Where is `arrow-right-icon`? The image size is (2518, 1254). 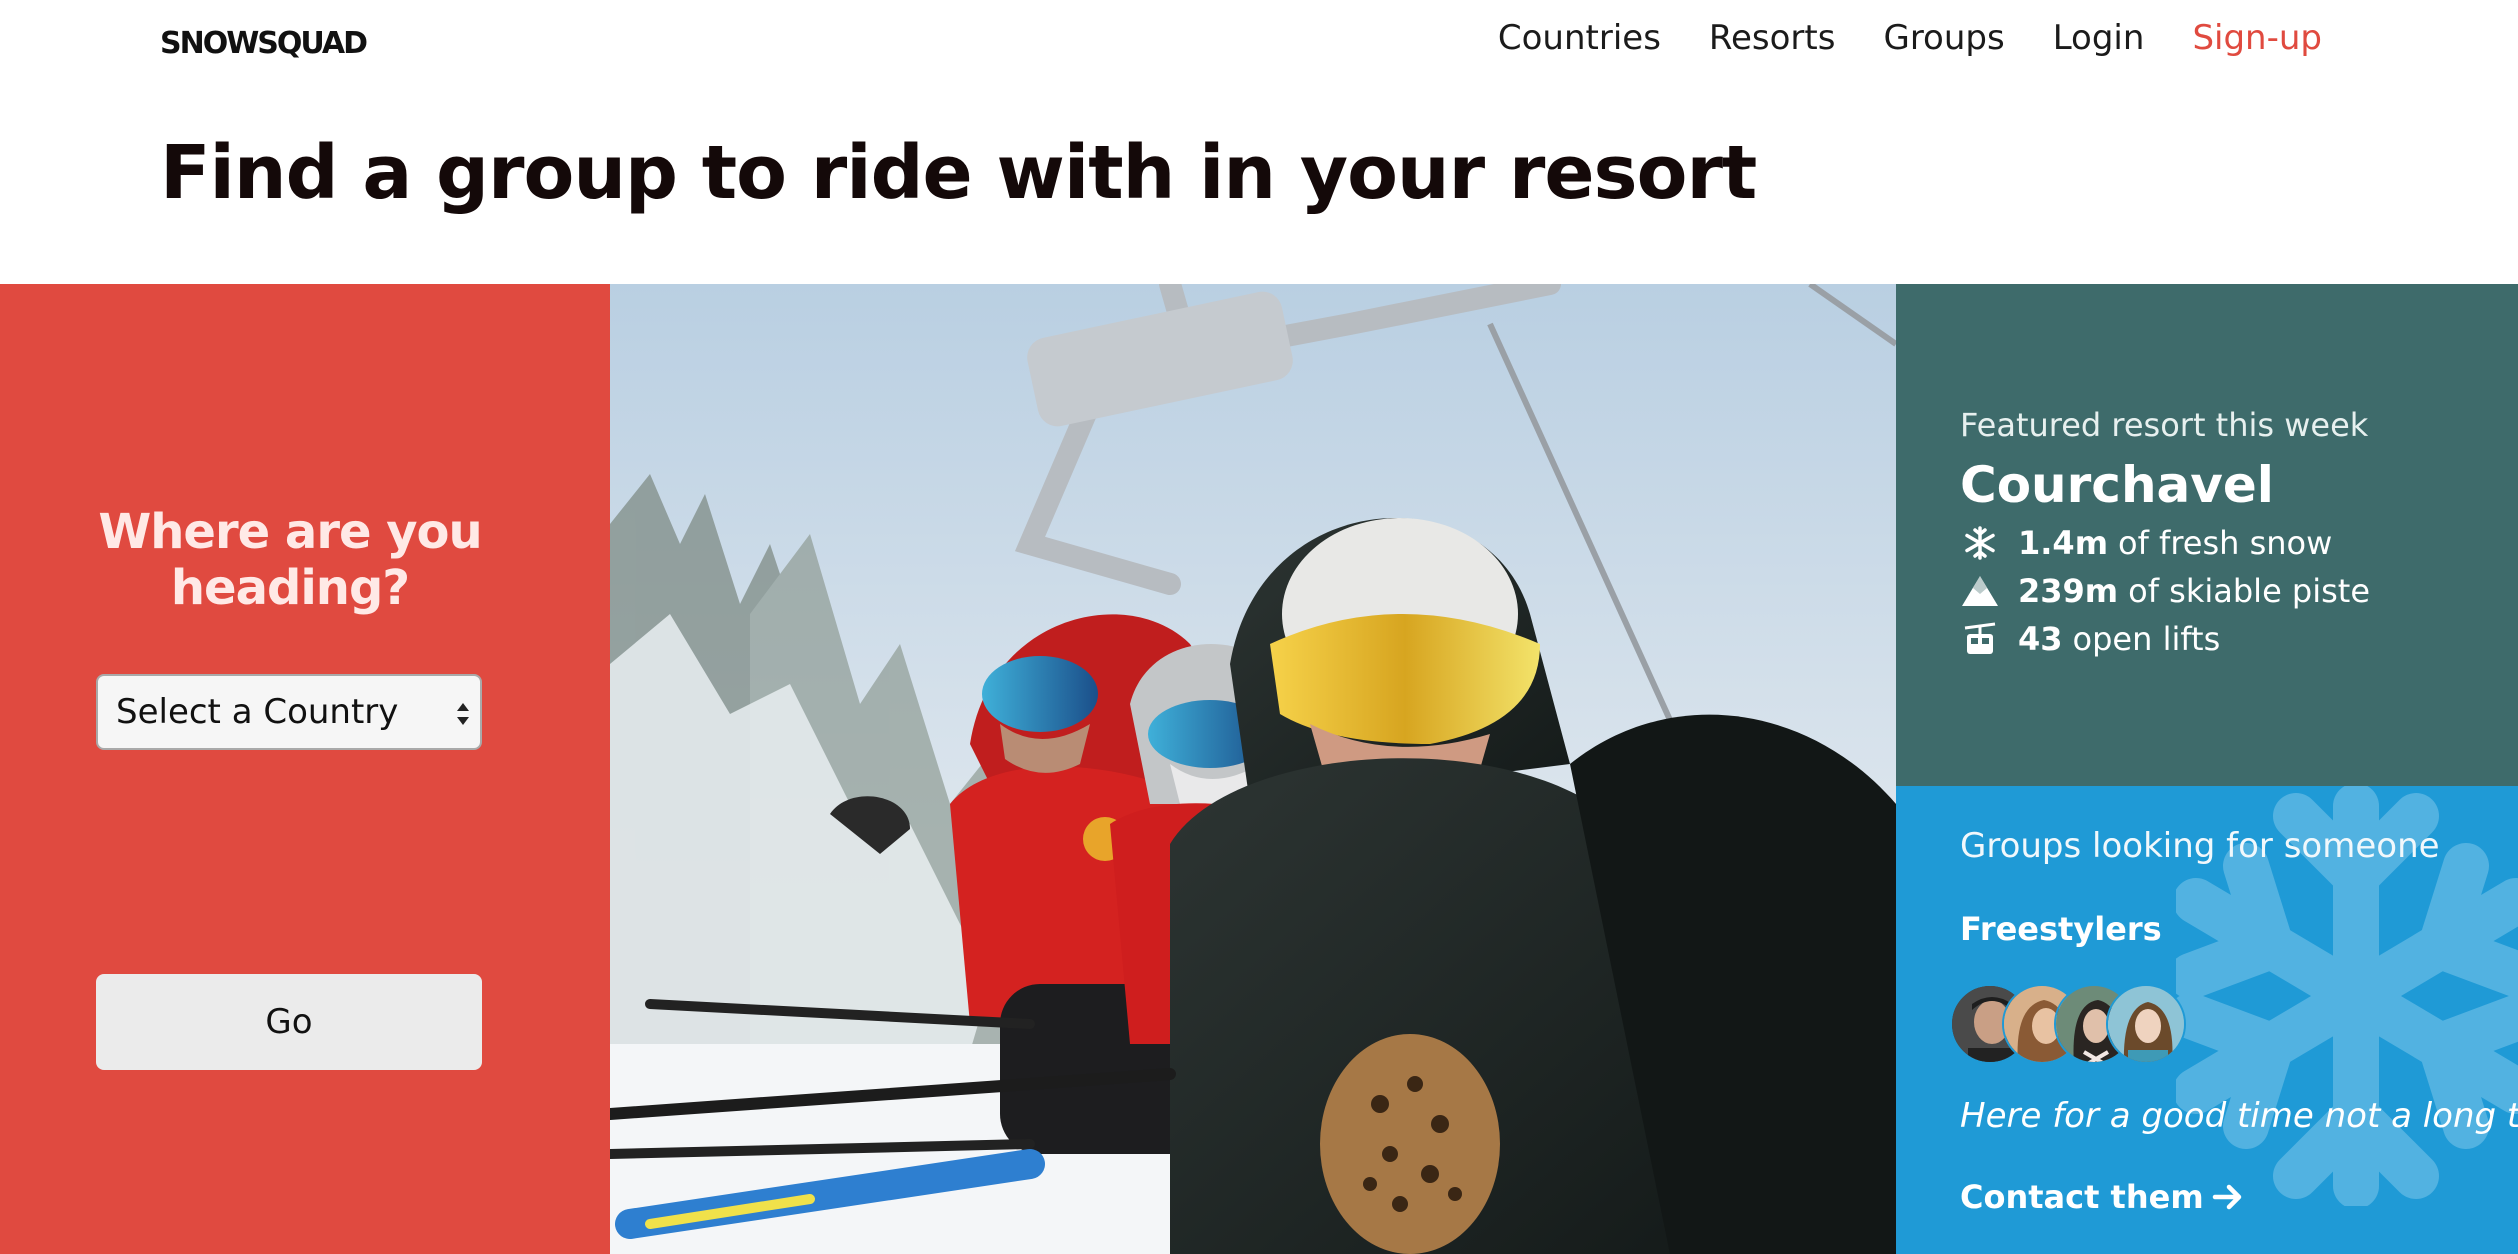
arrow-right-icon is located at coordinates (2226, 1197).